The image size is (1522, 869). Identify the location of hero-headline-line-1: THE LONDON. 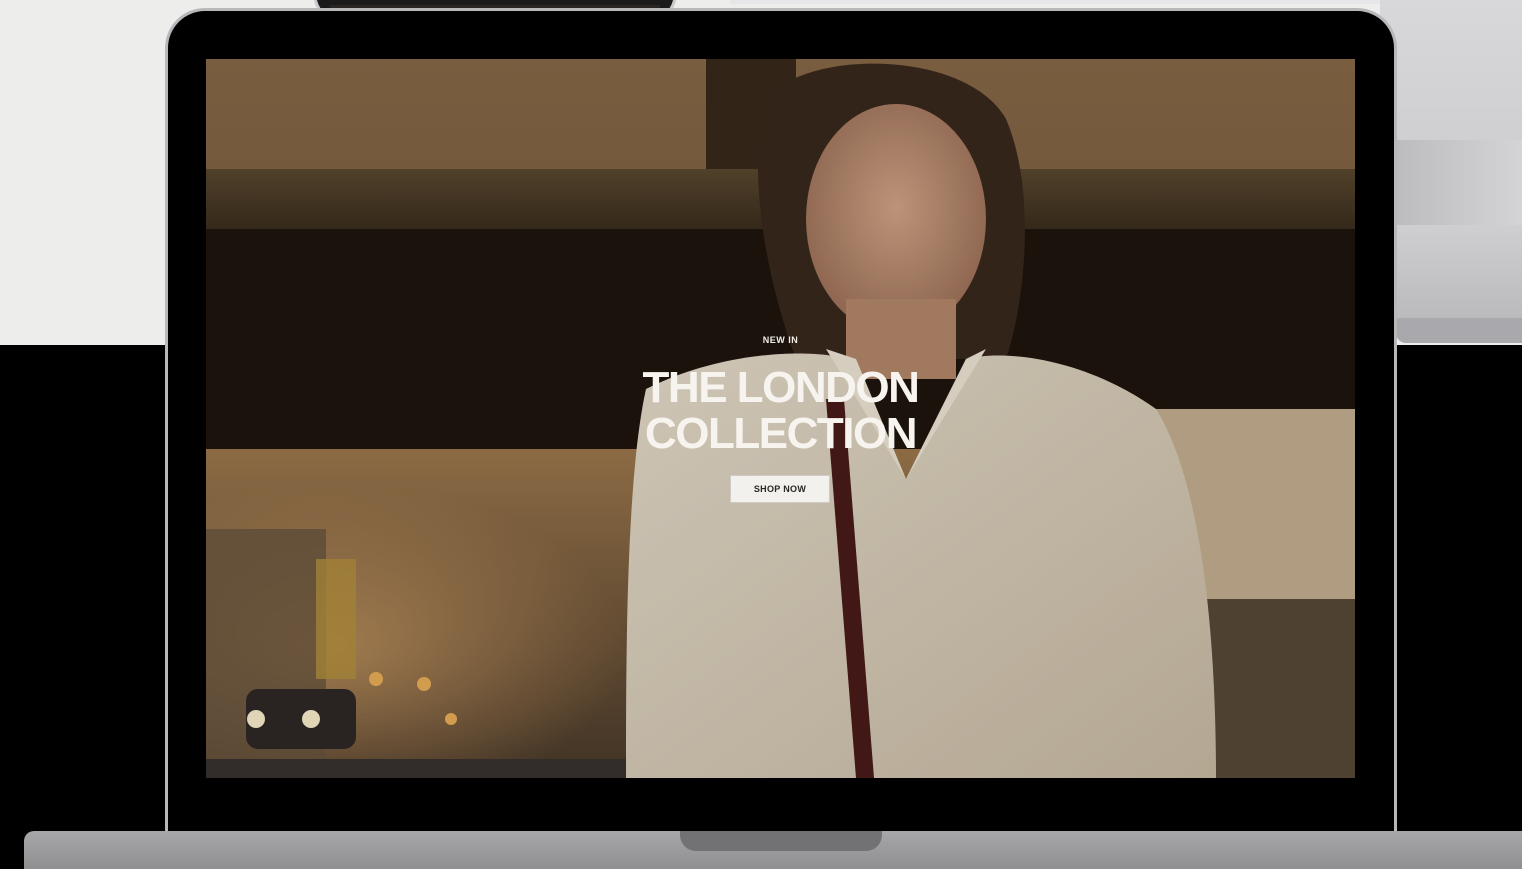
(781, 387).